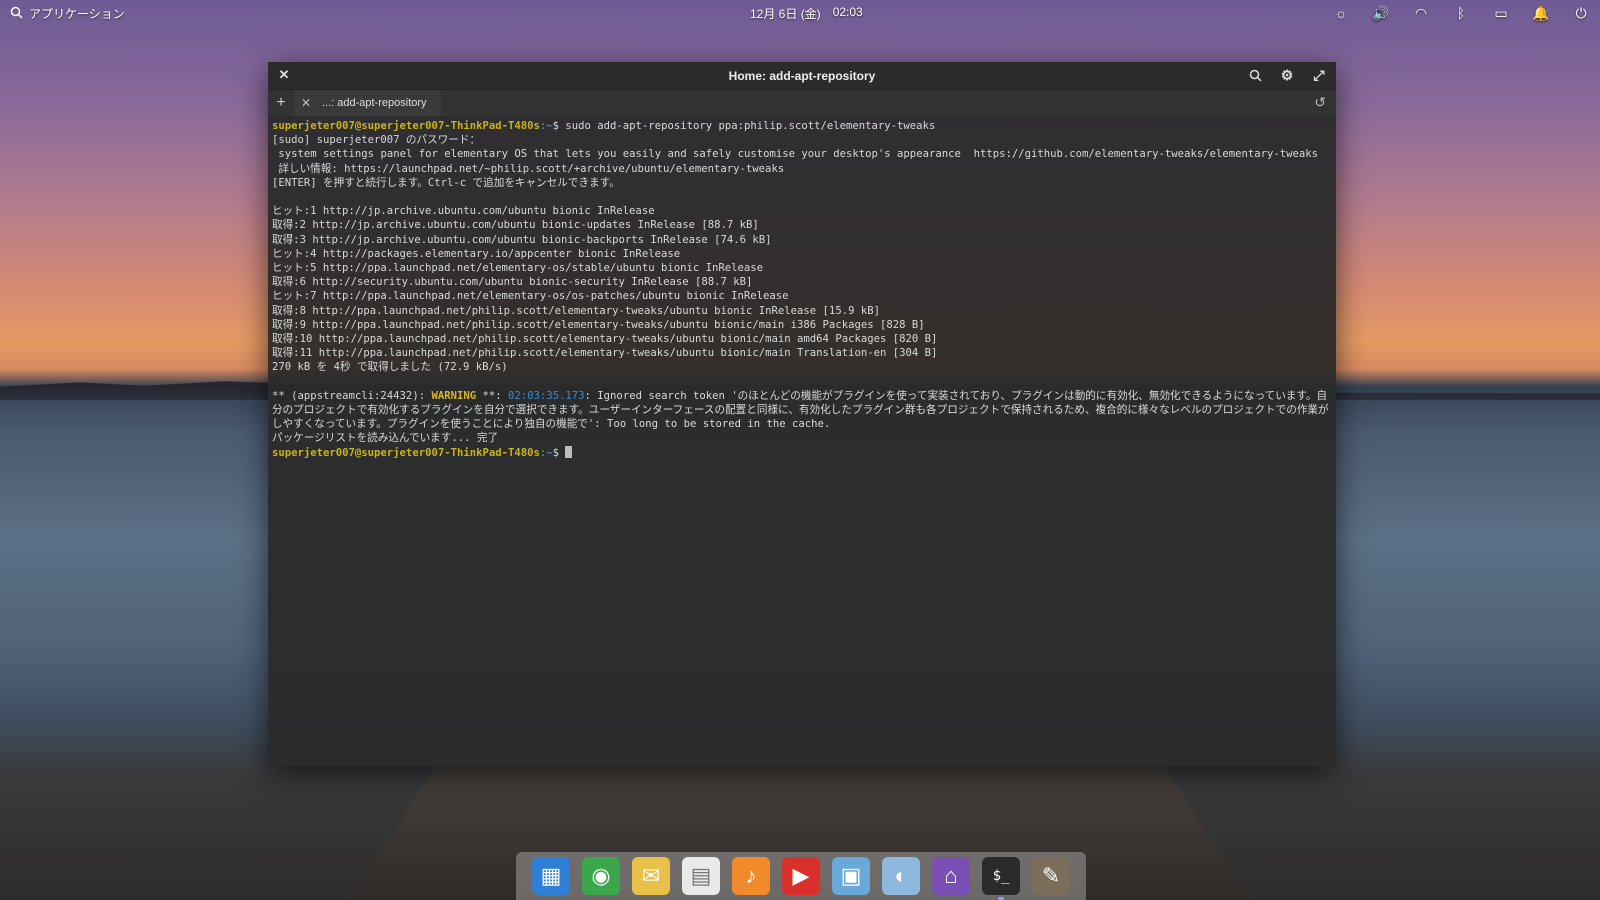 The image size is (1600, 900). What do you see at coordinates (385, 438) in the screenshot?
I see `done-line: パッケージリストを読み込んでいます... 完了` at bounding box center [385, 438].